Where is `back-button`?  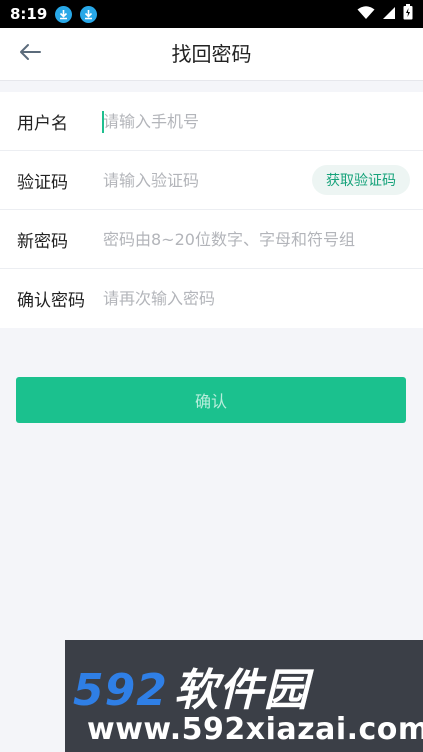 back-button is located at coordinates (30, 54).